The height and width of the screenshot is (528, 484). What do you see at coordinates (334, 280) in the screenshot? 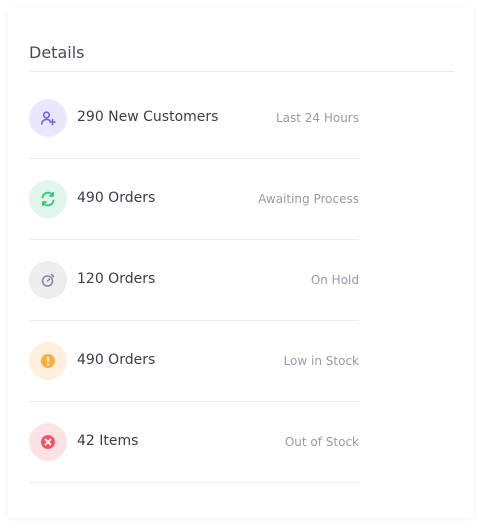
I see `item-meta: On Hold` at bounding box center [334, 280].